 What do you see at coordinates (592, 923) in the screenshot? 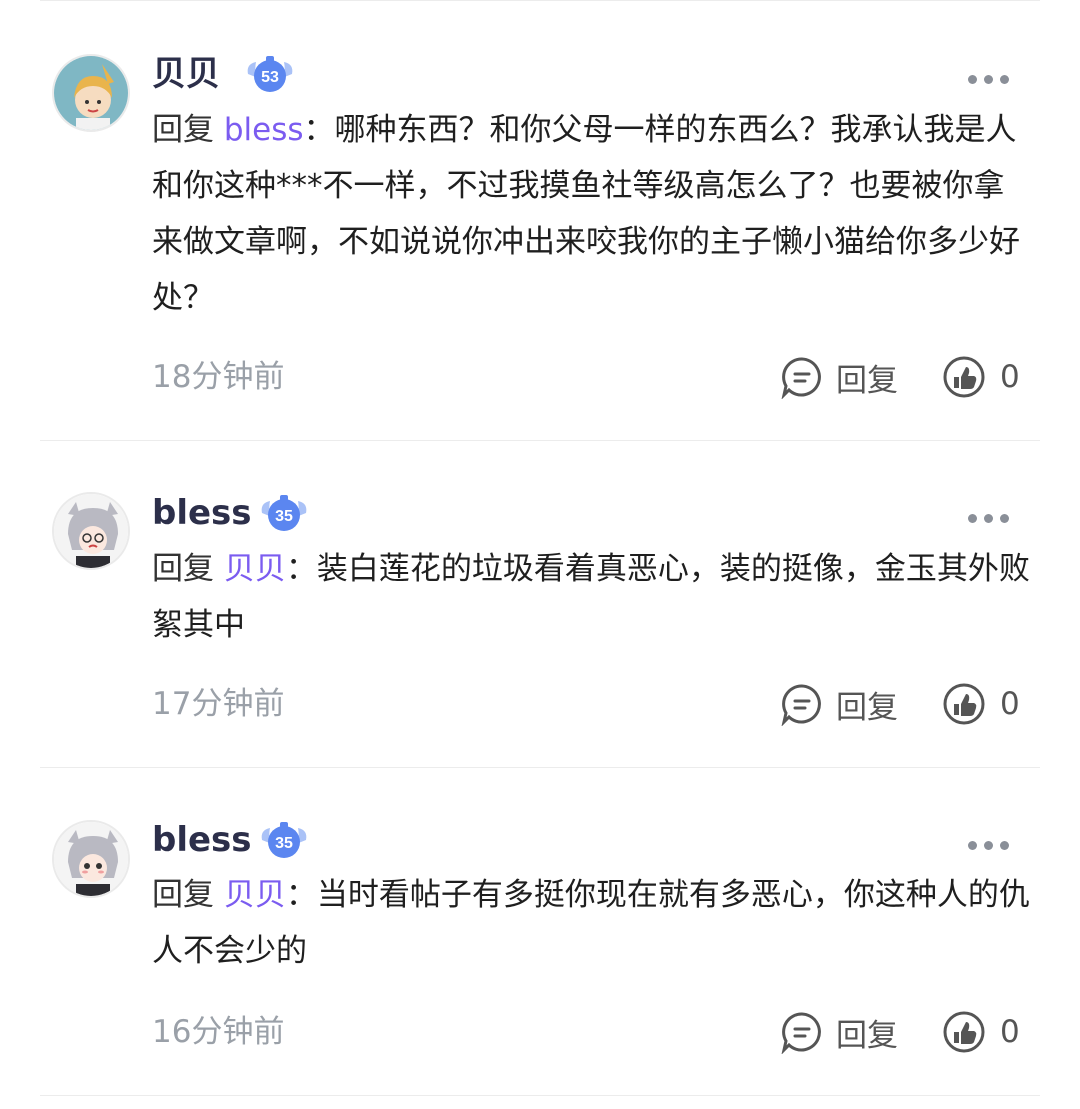
I see `comment-text: 回复 贝贝：当时看帖子有多挺你现在就有多恶心，你这种人的仇人不会少的` at bounding box center [592, 923].